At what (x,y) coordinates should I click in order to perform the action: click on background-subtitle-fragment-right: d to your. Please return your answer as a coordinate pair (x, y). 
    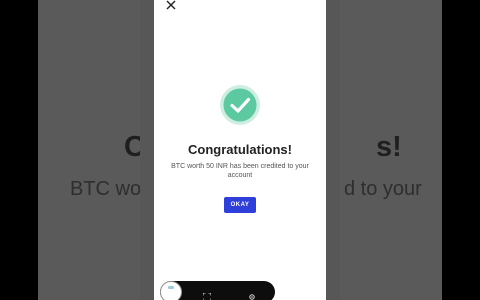
    Looking at the image, I should click on (383, 189).